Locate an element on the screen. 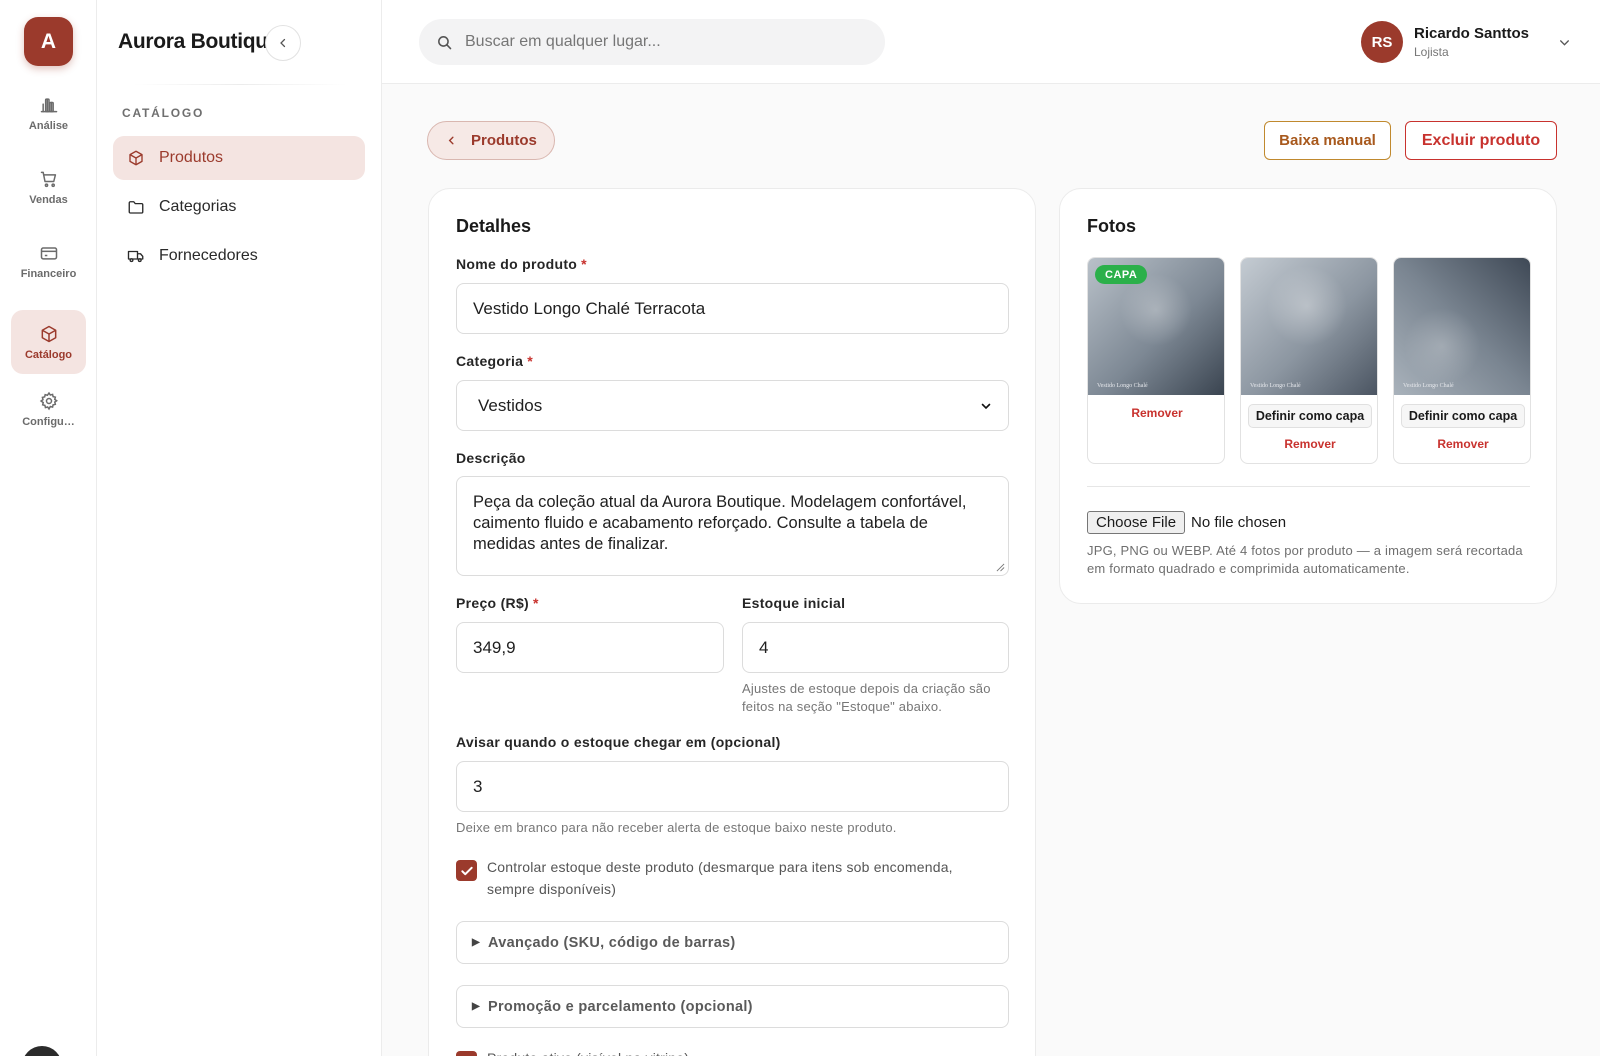 The image size is (1600, 1056). cart-icon is located at coordinates (48, 179).